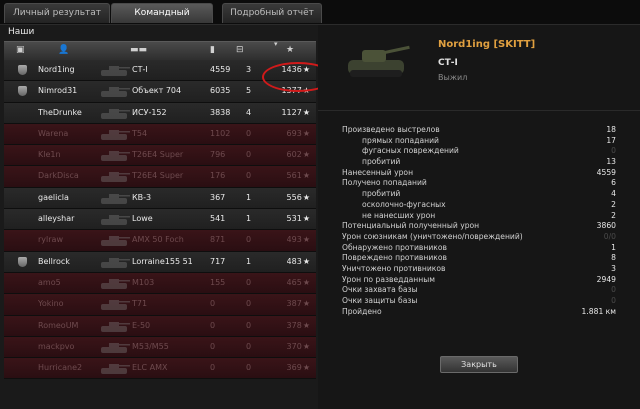  Describe the element at coordinates (479, 162) in the screenshot. I see `stat-row: пробитий 13` at that location.